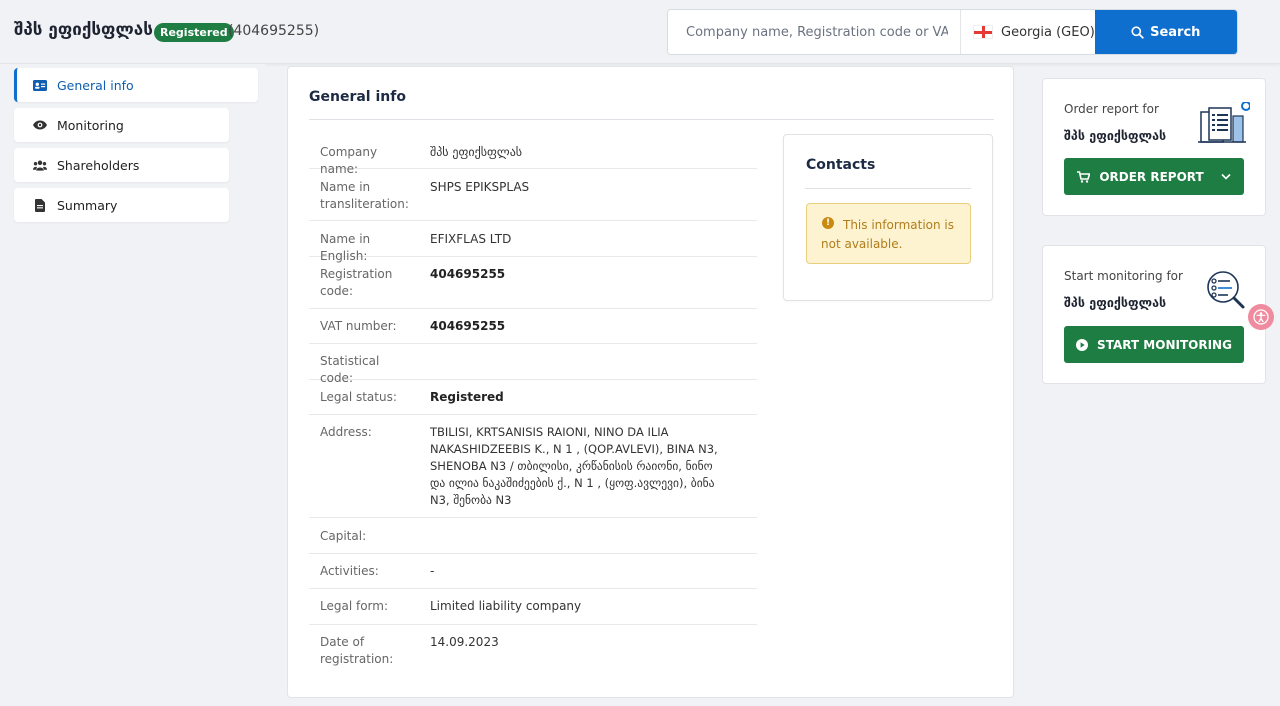  Describe the element at coordinates (1115, 302) in the screenshot. I see `monitoring-company: შპს ეფიქსფლას` at that location.